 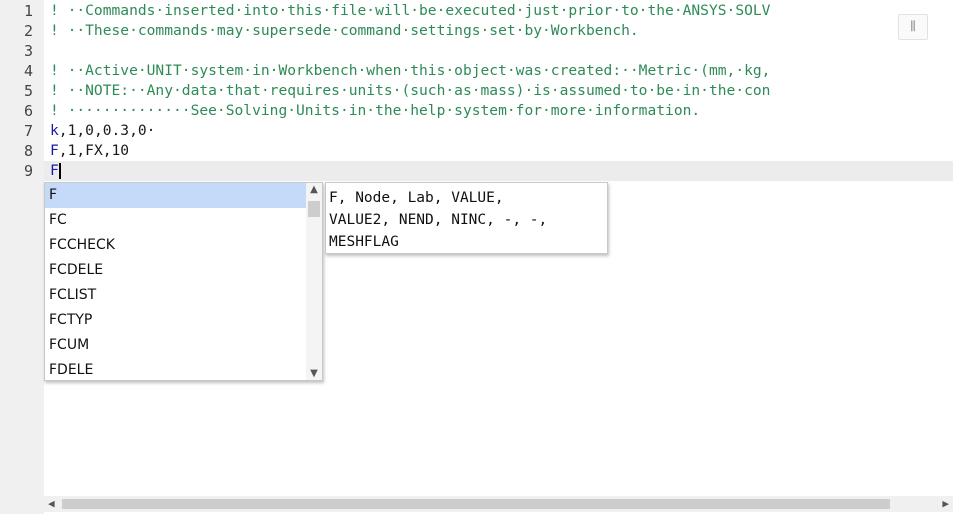 What do you see at coordinates (476, 504) in the screenshot?
I see `horizontal-scroll-thumb` at bounding box center [476, 504].